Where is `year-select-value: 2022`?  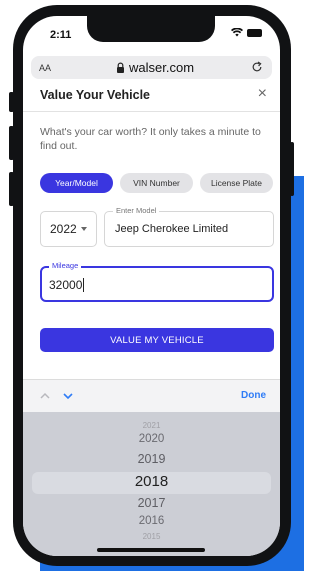 year-select-value: 2022 is located at coordinates (63, 229).